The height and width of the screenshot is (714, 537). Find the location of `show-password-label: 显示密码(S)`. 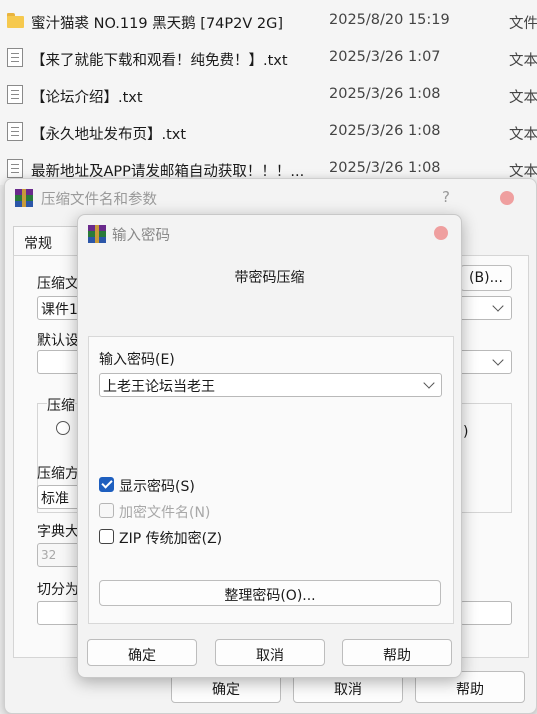

show-password-label: 显示密码(S) is located at coordinates (157, 487).